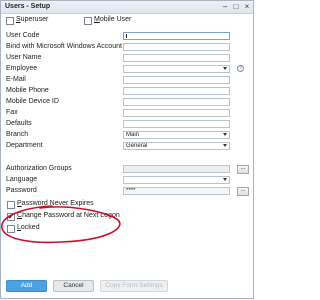 This screenshot has width=320, height=300. What do you see at coordinates (27, 90) in the screenshot?
I see `mobile-phone-label: Mobile Phone` at bounding box center [27, 90].